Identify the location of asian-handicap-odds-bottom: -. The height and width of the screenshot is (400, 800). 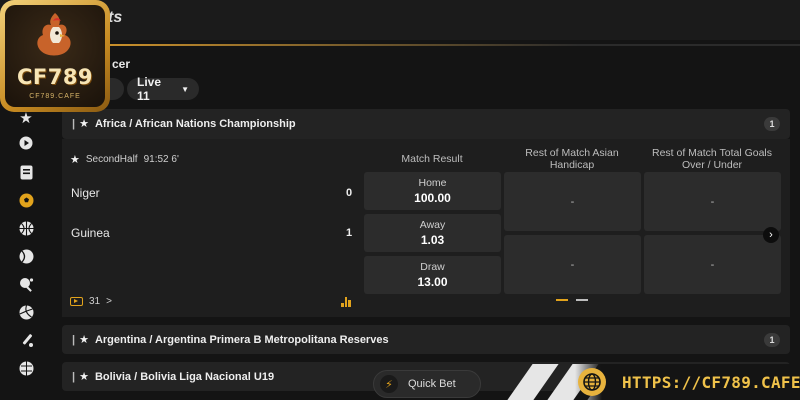
(572, 264).